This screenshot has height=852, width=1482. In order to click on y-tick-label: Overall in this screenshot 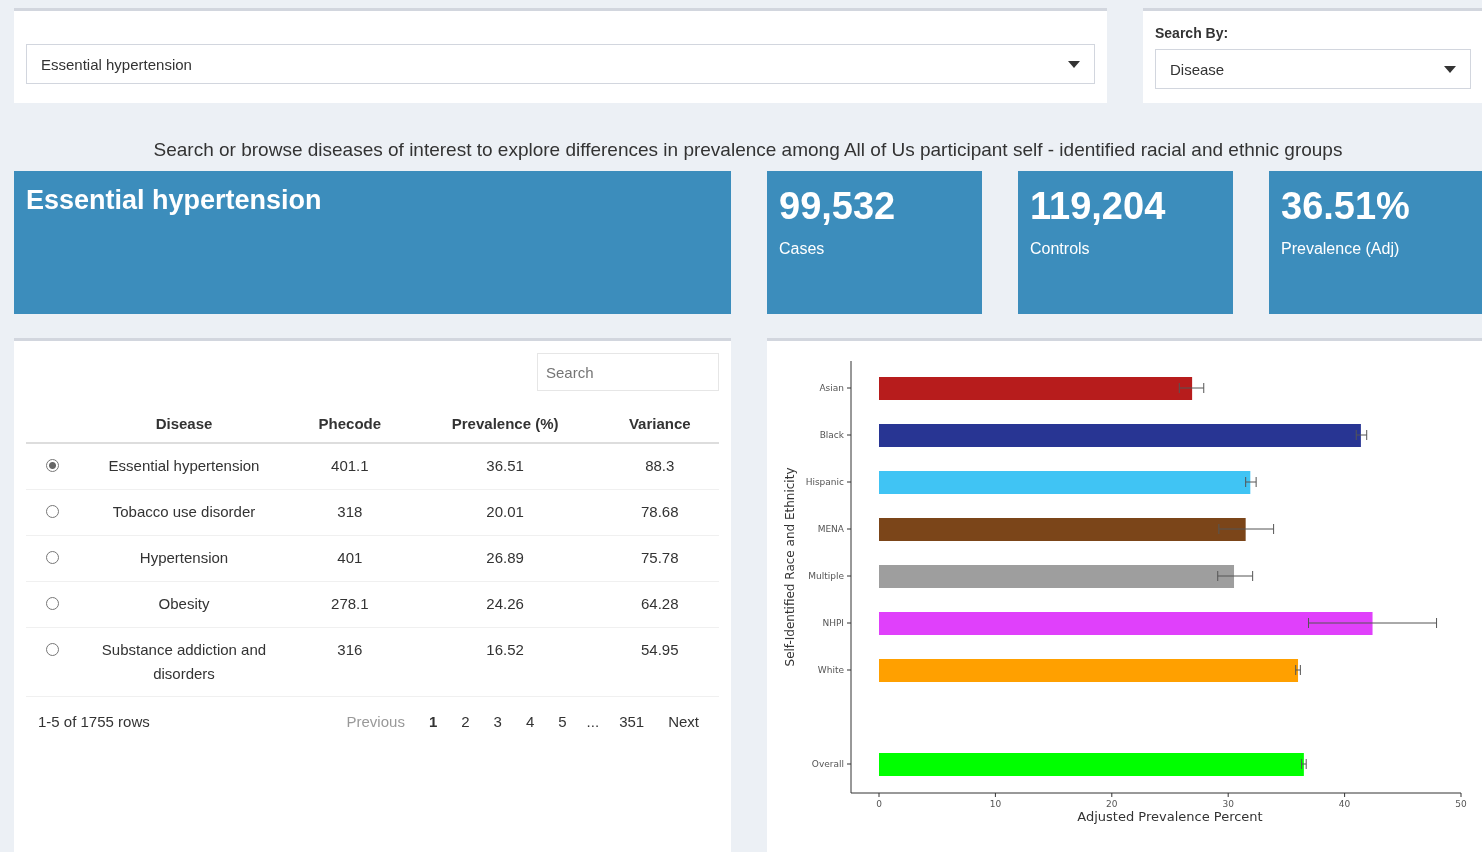, I will do `click(827, 764)`.